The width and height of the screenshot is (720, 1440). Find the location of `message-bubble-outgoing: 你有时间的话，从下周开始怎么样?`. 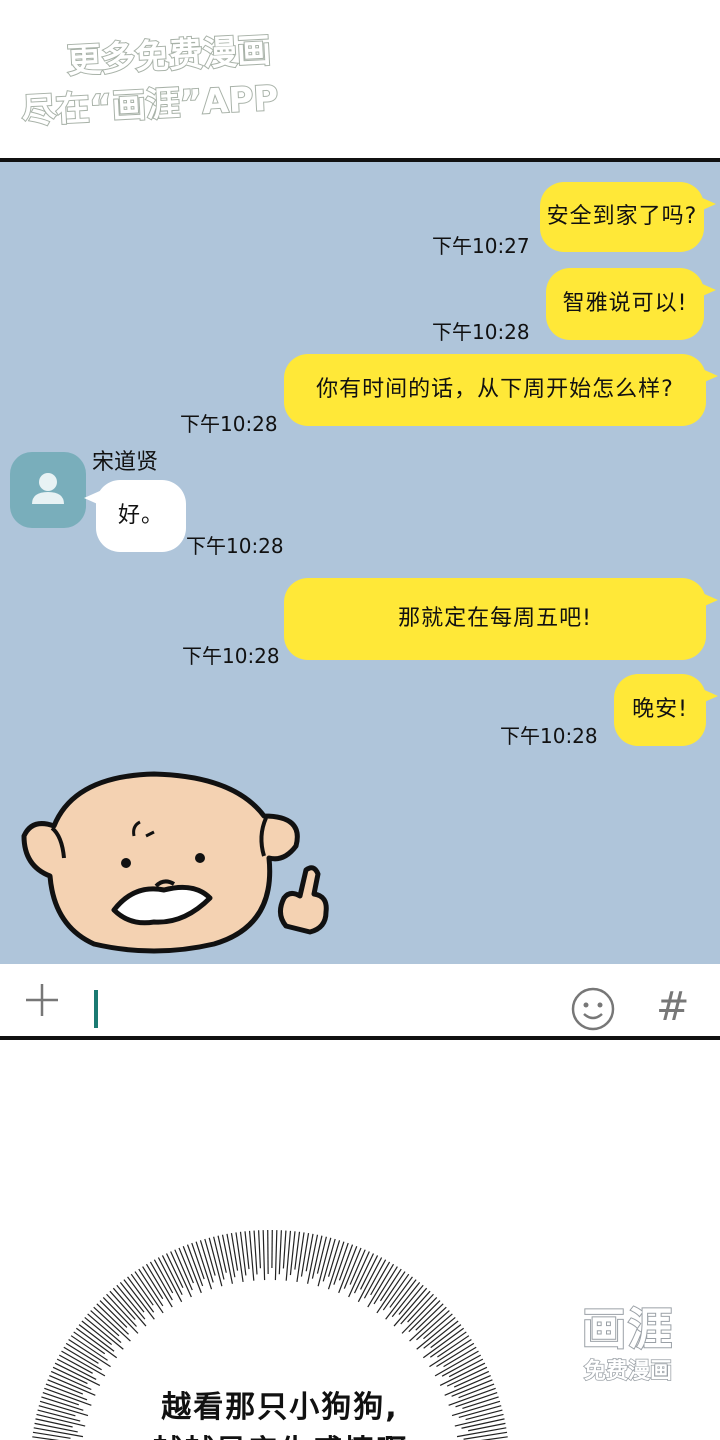

message-bubble-outgoing: 你有时间的话，从下周开始怎么样? is located at coordinates (501, 390).